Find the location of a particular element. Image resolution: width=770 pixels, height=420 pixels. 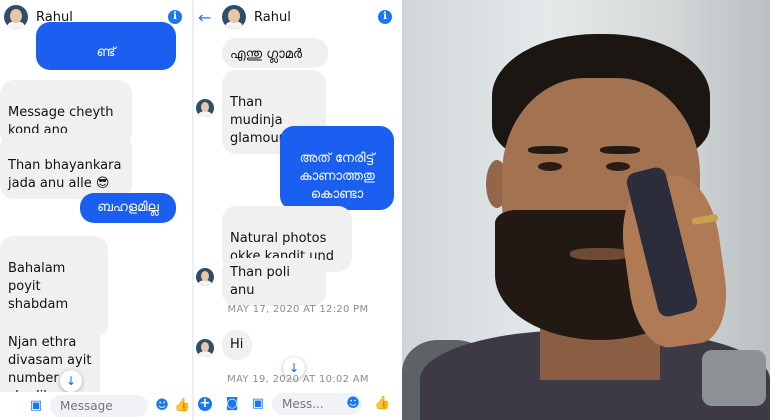

photo-watch is located at coordinates (734, 378).